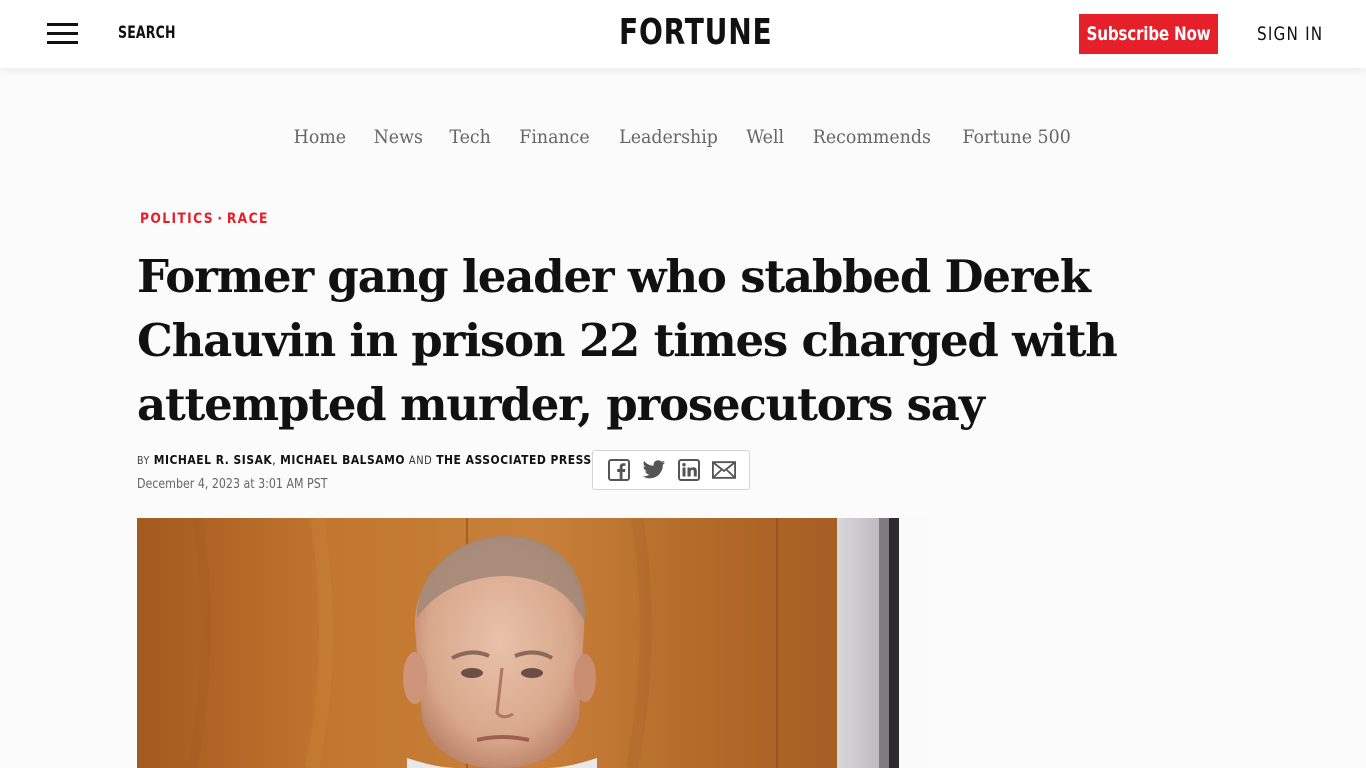  What do you see at coordinates (1290, 34) in the screenshot?
I see `sign-in-link: SIGN IN` at bounding box center [1290, 34].